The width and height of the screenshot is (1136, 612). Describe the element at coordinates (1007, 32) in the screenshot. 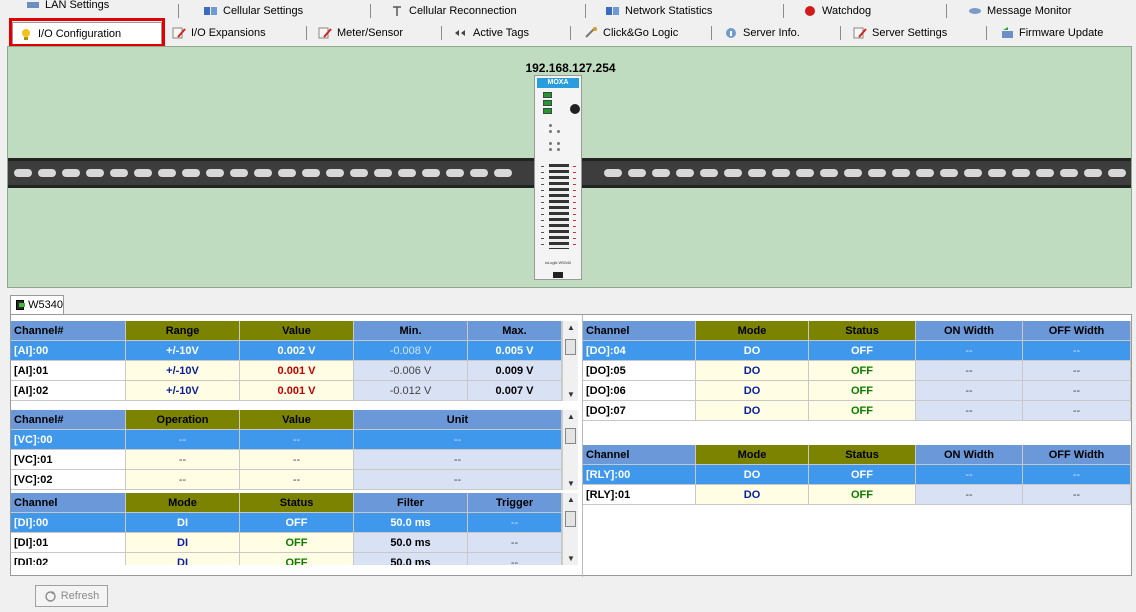

I see `firmware-update-icon` at that location.